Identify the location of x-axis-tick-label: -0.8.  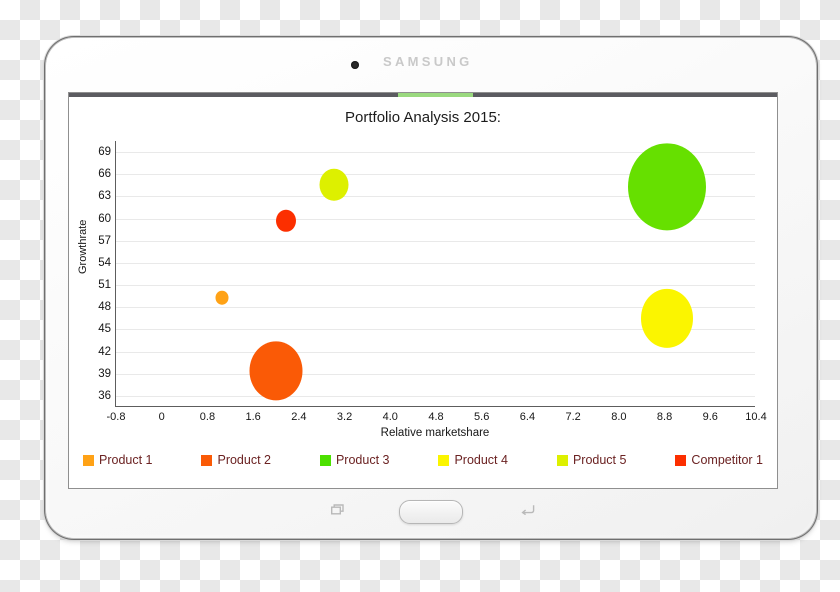
(116, 417).